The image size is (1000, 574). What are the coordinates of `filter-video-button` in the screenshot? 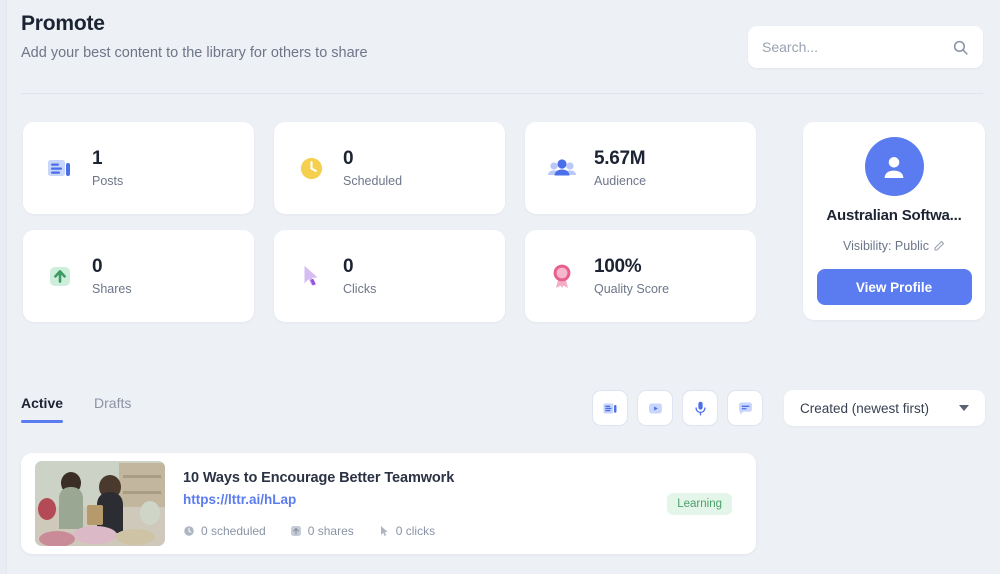 It's located at (655, 408).